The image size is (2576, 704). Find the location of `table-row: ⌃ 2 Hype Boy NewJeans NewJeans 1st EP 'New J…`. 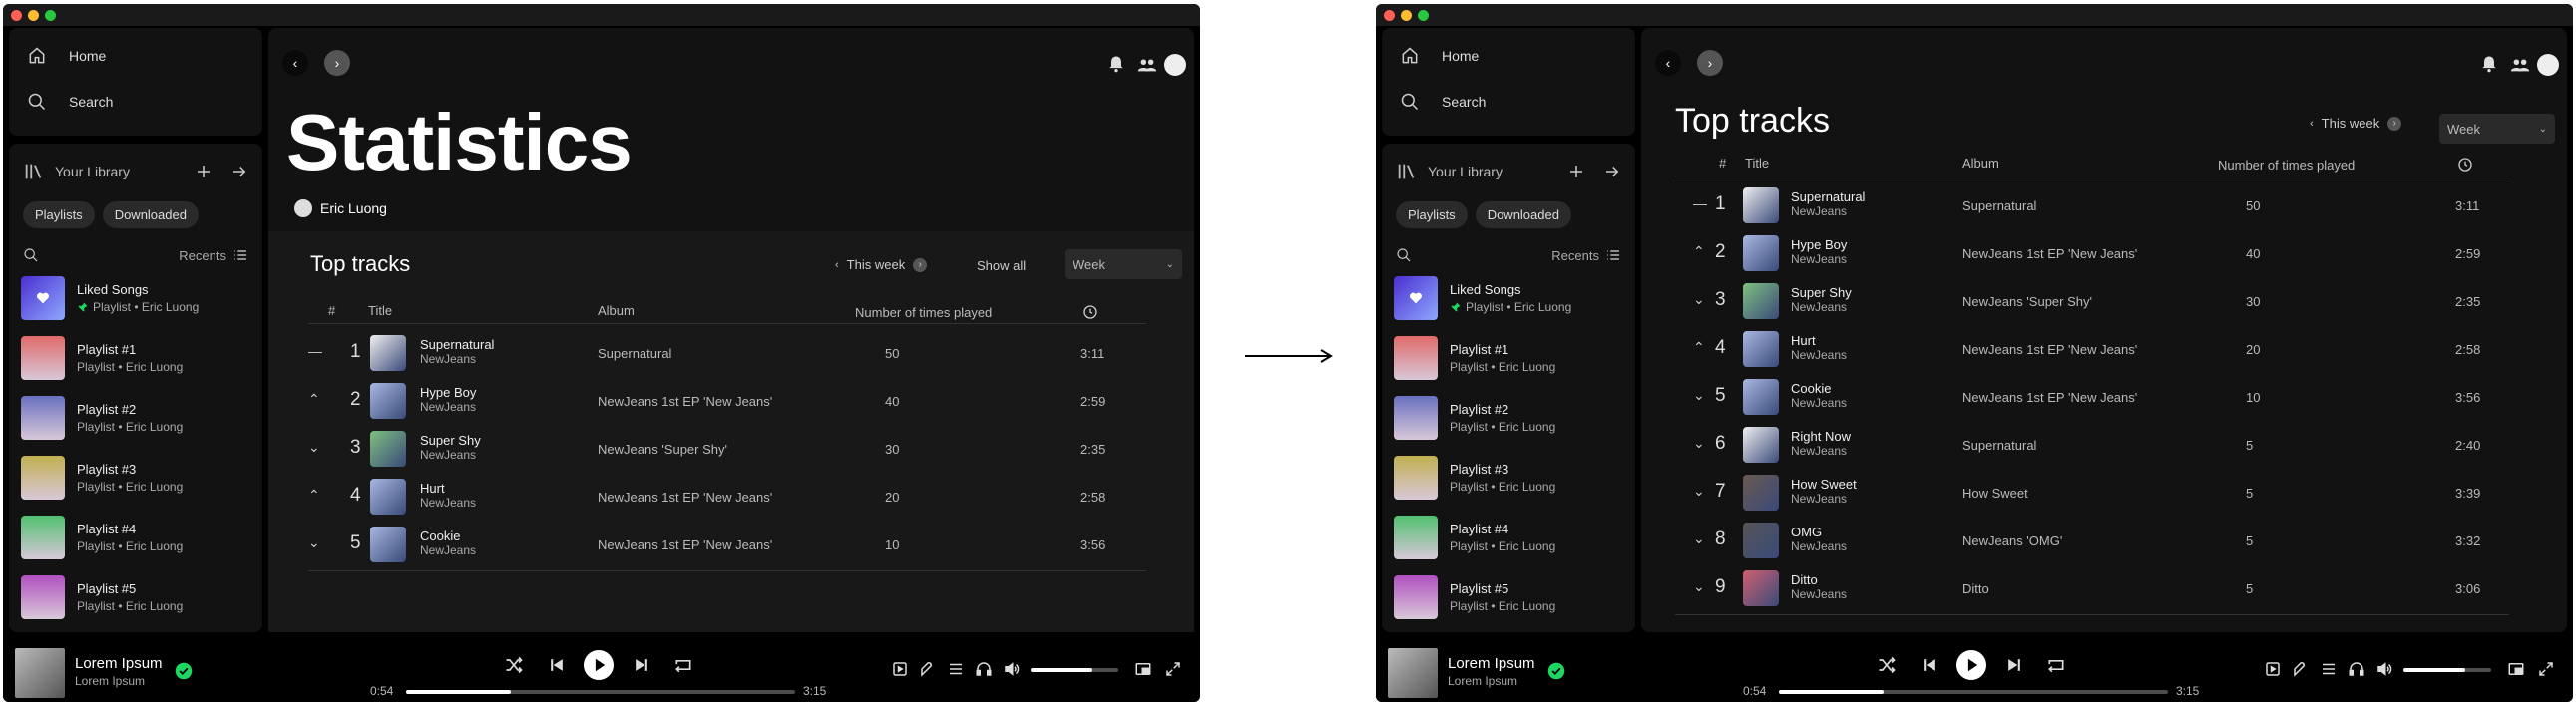

table-row: ⌃ 2 Hype Boy NewJeans NewJeans 1st EP 'New J… is located at coordinates (2104, 253).